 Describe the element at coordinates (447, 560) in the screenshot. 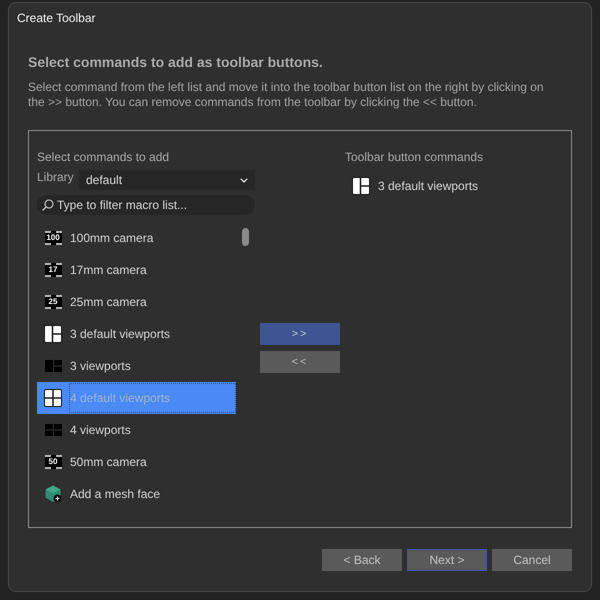

I see `next-button: Next >` at that location.